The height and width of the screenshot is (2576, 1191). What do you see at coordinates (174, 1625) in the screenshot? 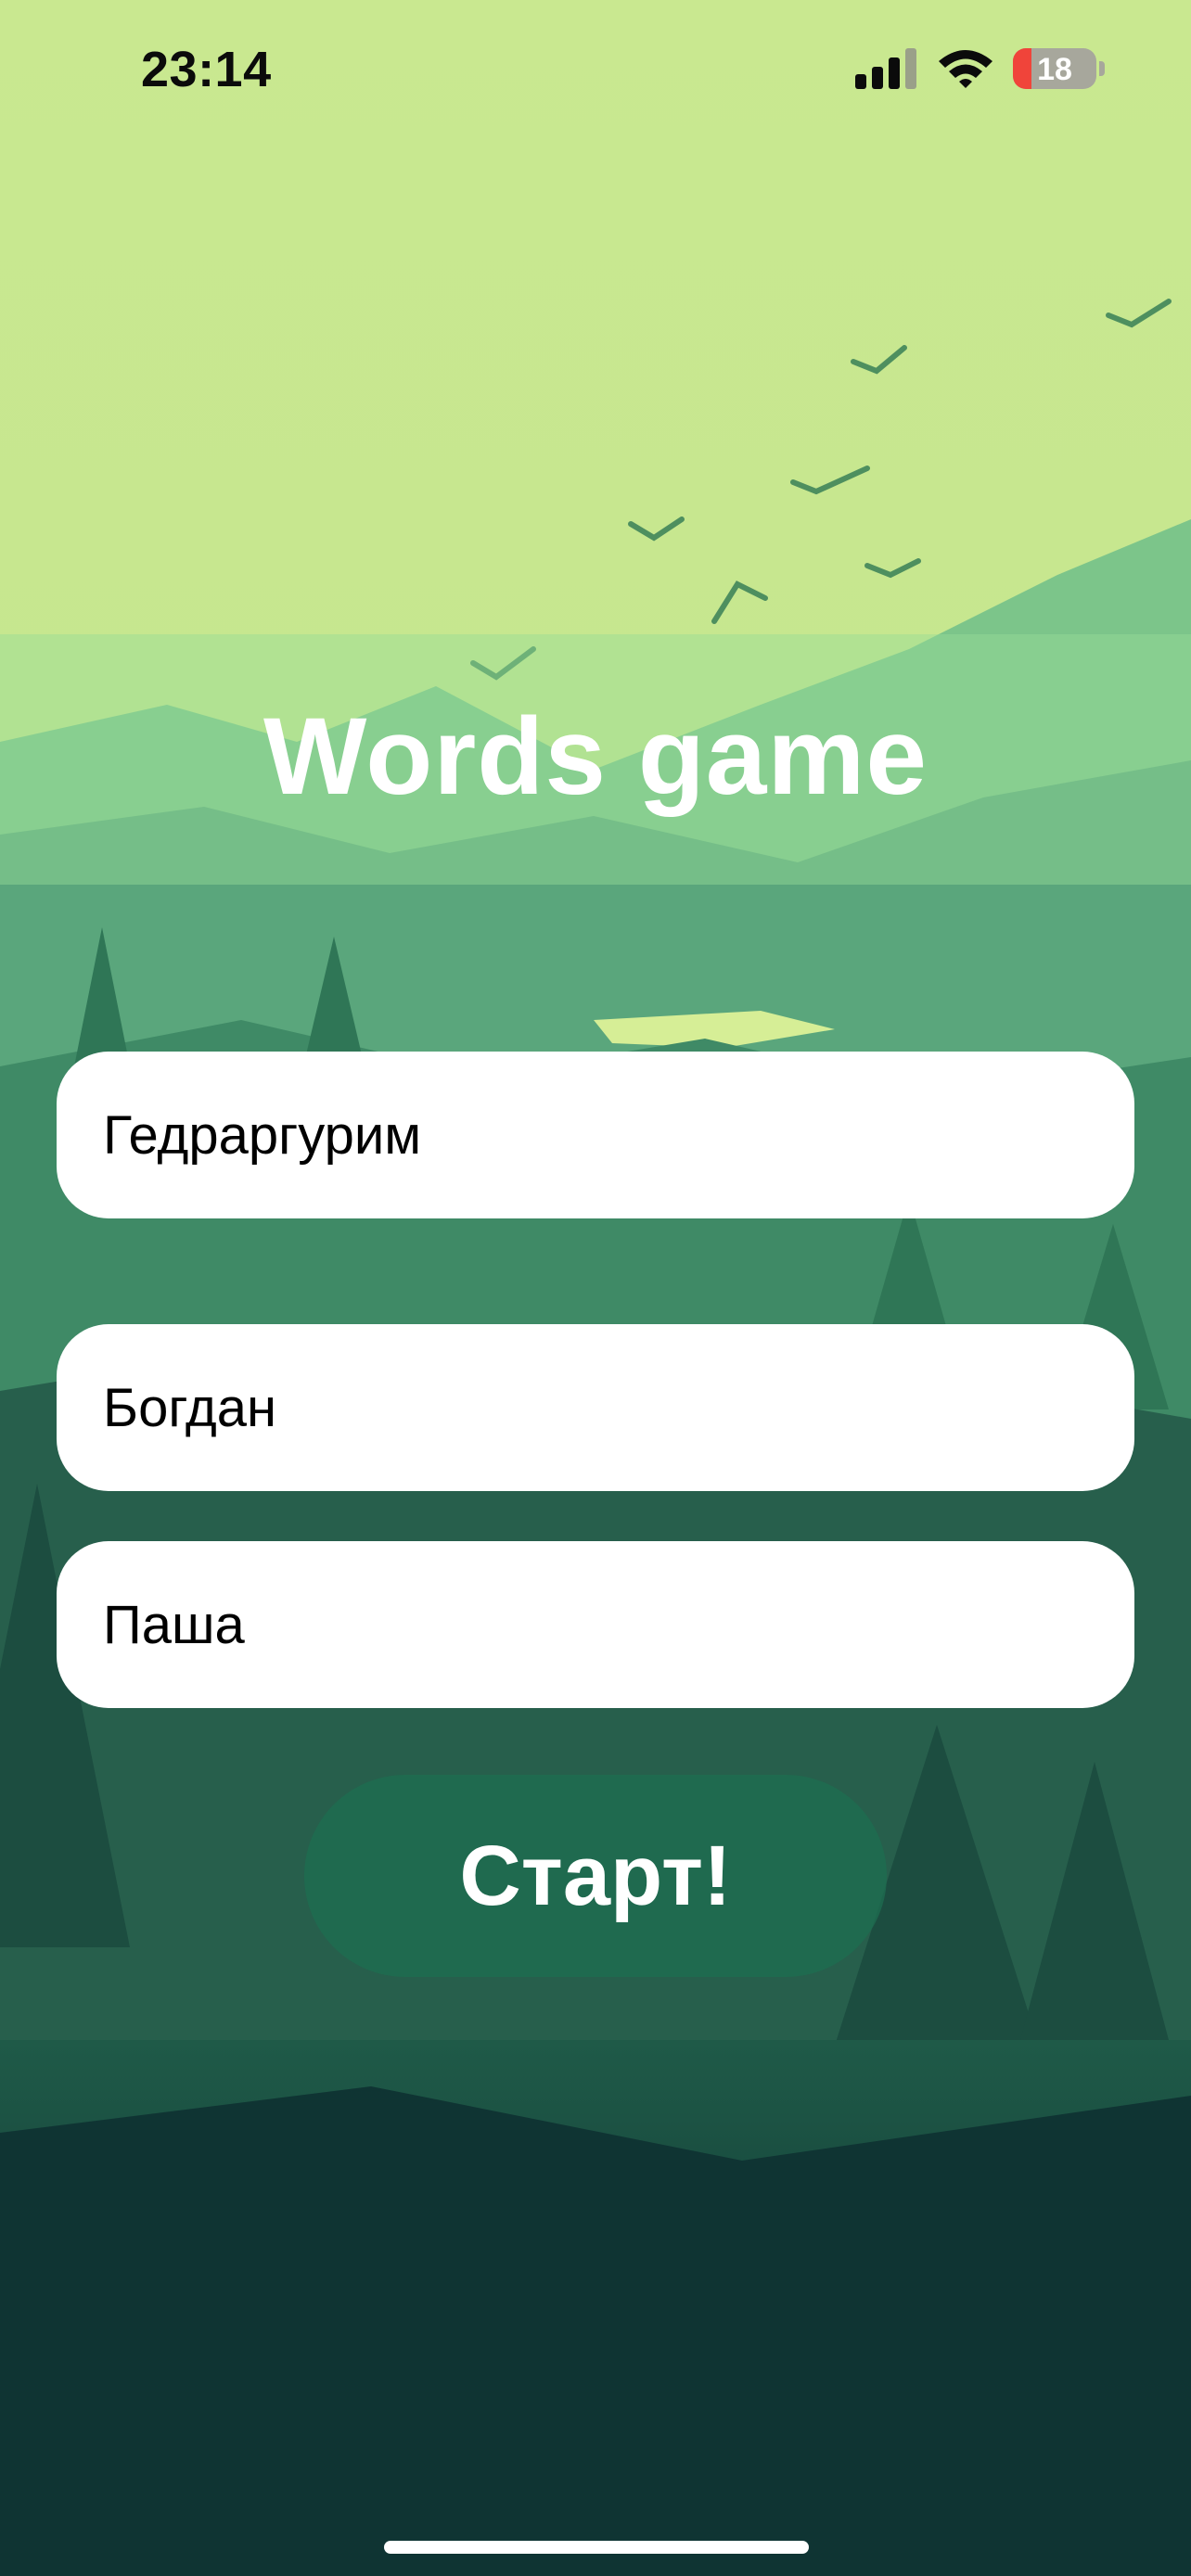
I see `player-name-value: Паша` at bounding box center [174, 1625].